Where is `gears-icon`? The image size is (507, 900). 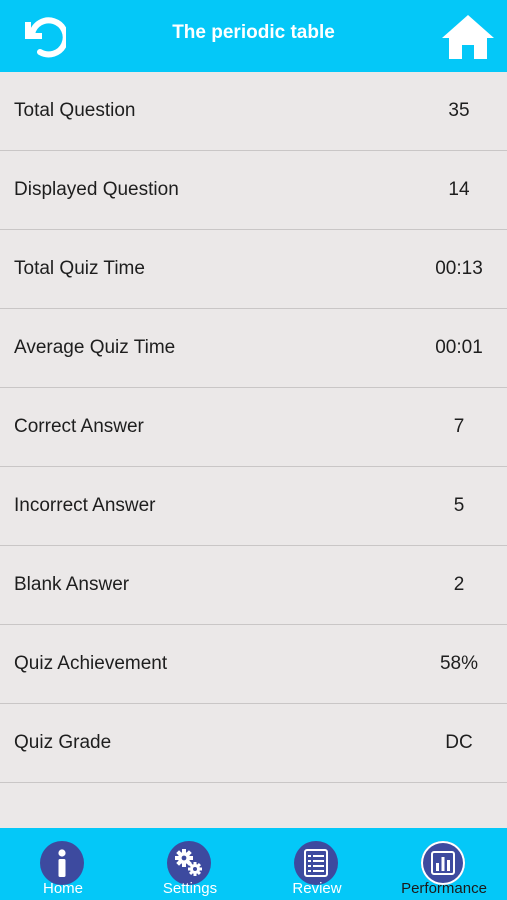 gears-icon is located at coordinates (189, 863).